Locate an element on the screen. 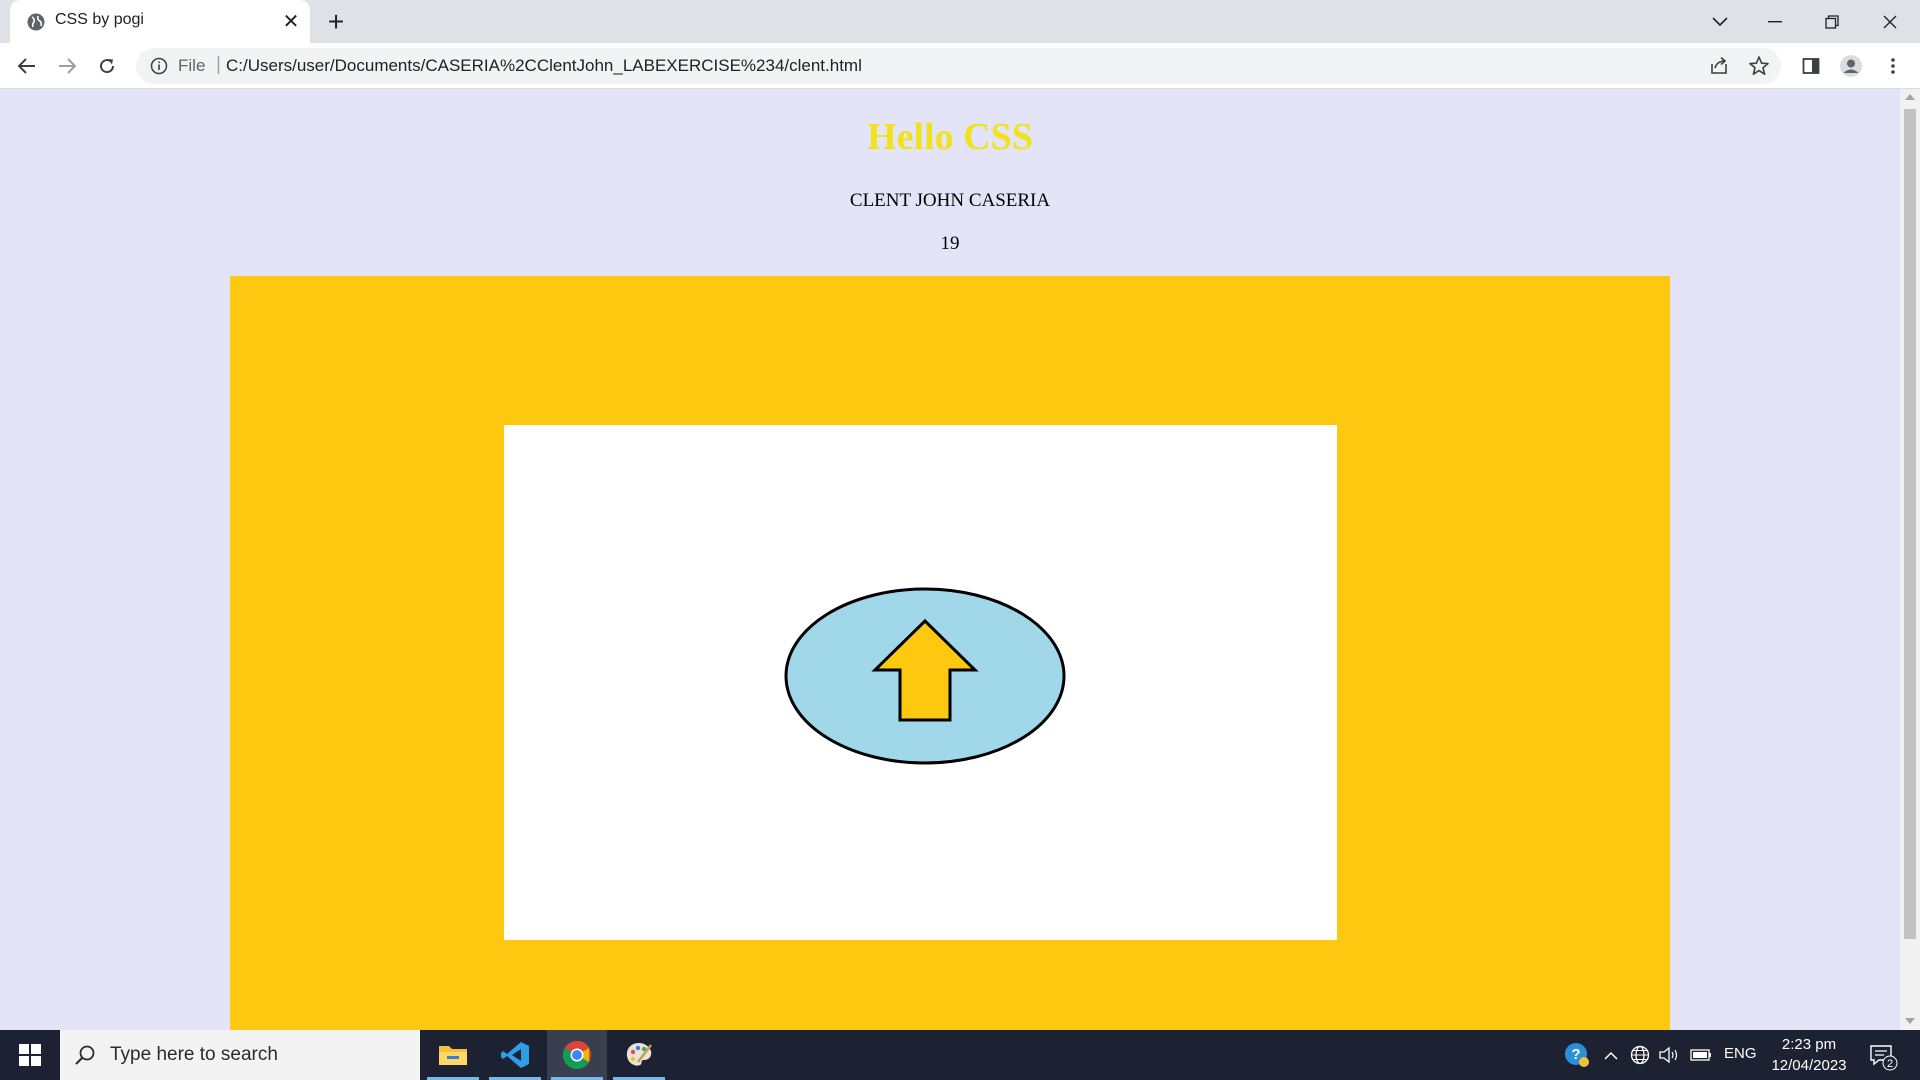 This screenshot has height=1080, width=1920. student-name: CLENT JOHN CASERIA is located at coordinates (950, 200).